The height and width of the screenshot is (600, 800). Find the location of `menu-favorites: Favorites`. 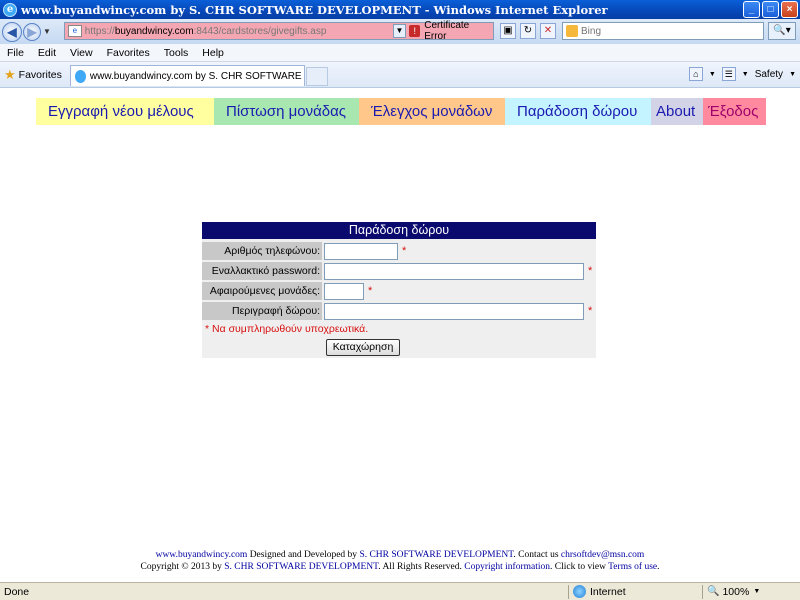

menu-favorites: Favorites is located at coordinates (128, 53).